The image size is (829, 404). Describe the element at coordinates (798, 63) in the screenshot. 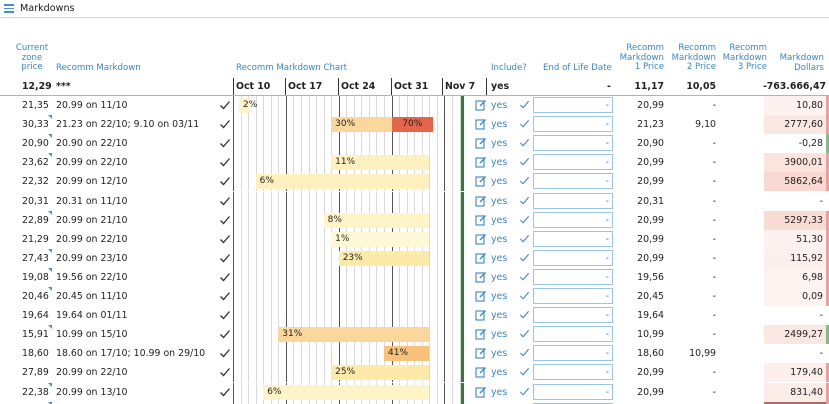

I see `header-markdown-dollars: Markdown Dollars` at that location.